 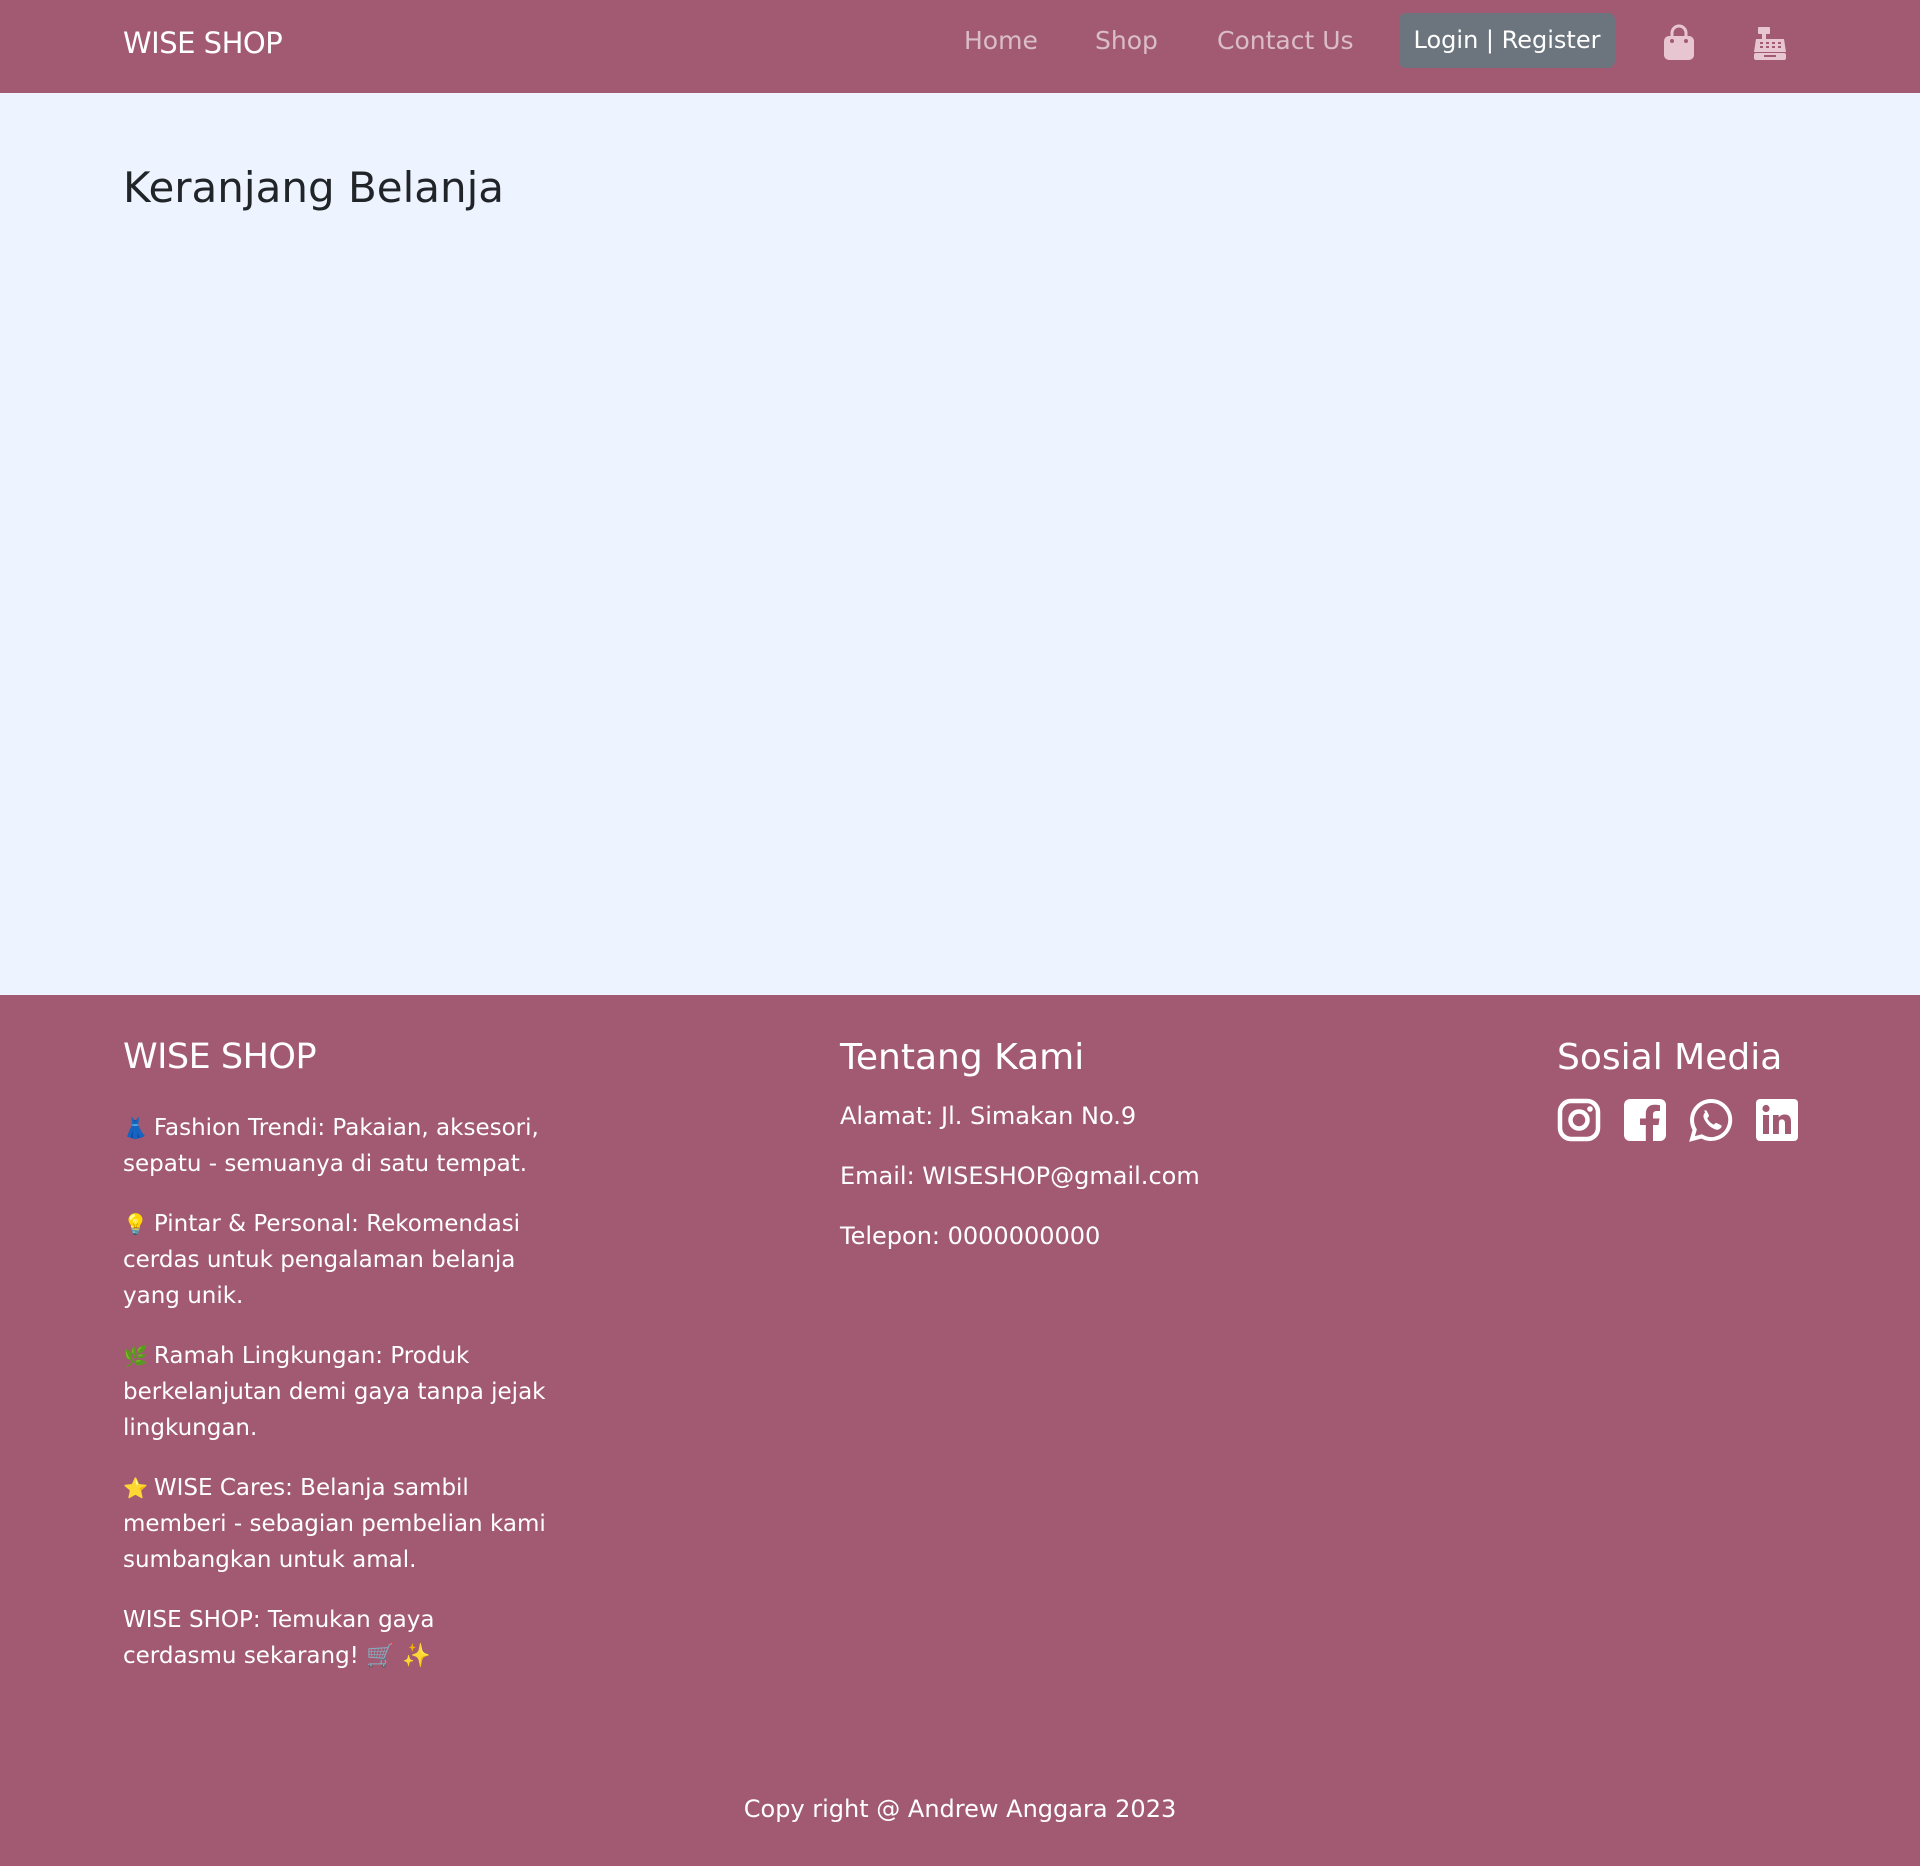 What do you see at coordinates (203, 43) in the screenshot?
I see `brand-logo: WISE SHOP` at bounding box center [203, 43].